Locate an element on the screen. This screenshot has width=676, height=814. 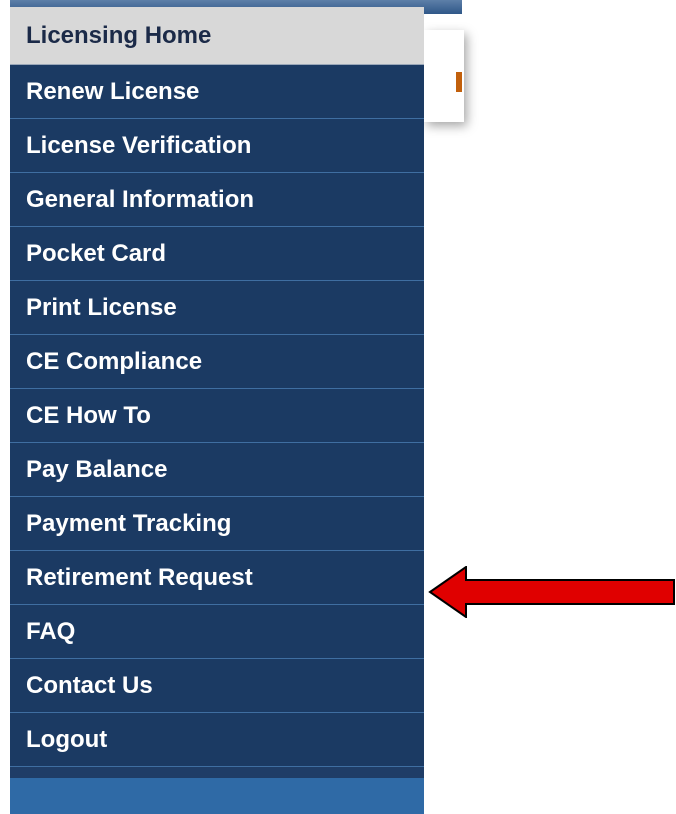
sidebar-item-ce-compliance: CE Compliance is located at coordinates (217, 362).